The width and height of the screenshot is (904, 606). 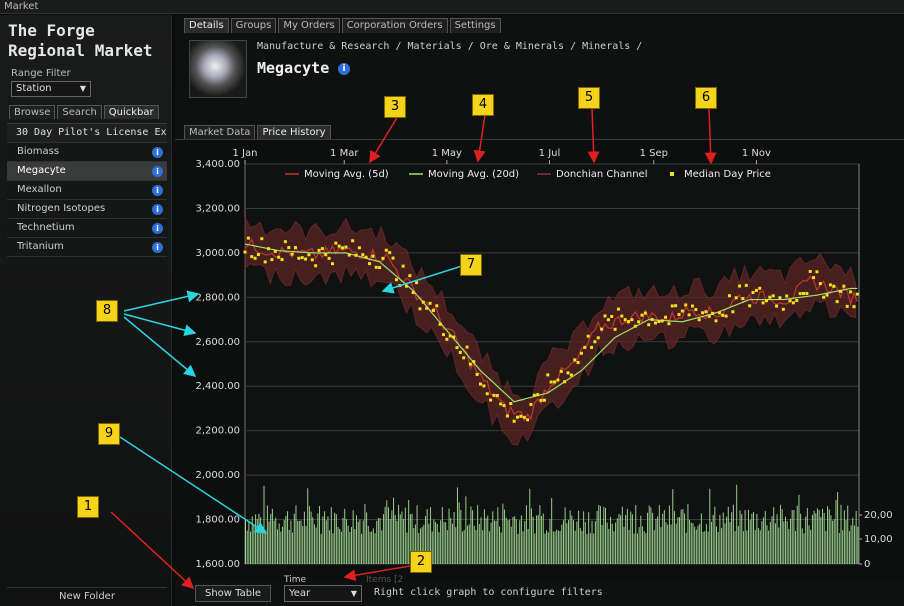 What do you see at coordinates (394, 25) in the screenshot?
I see `tab-corporation-orders: Corporation Orders` at bounding box center [394, 25].